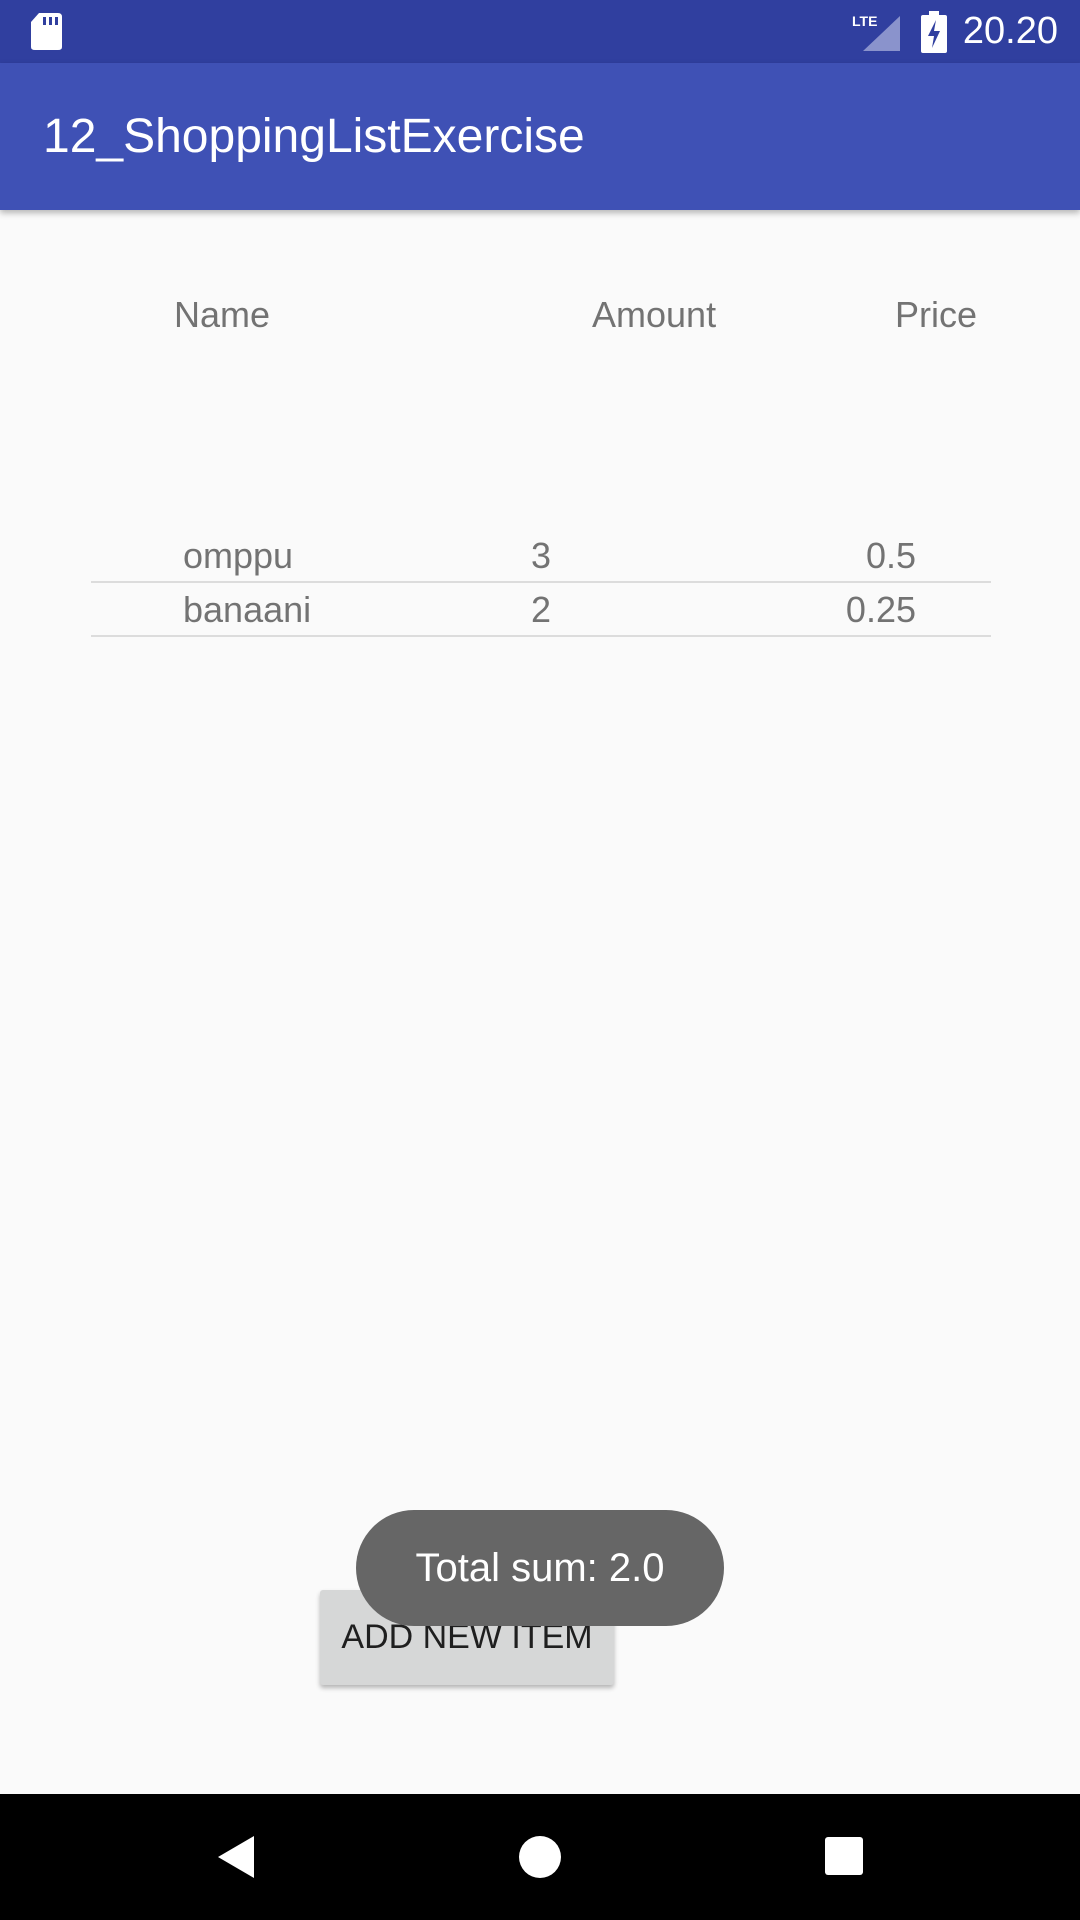 This screenshot has height=1920, width=1080. What do you see at coordinates (236, 1857) in the screenshot?
I see `back-icon` at bounding box center [236, 1857].